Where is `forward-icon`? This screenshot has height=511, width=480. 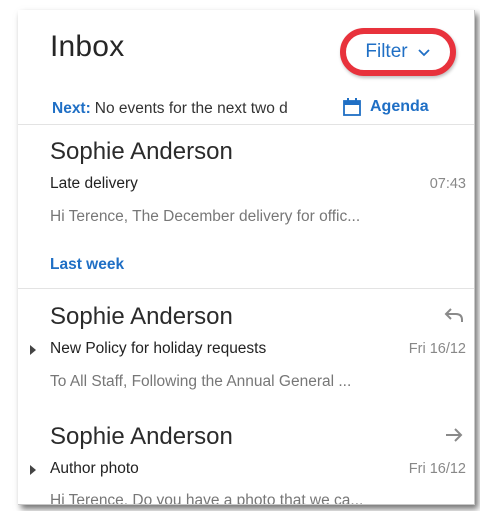 forward-icon is located at coordinates (454, 435).